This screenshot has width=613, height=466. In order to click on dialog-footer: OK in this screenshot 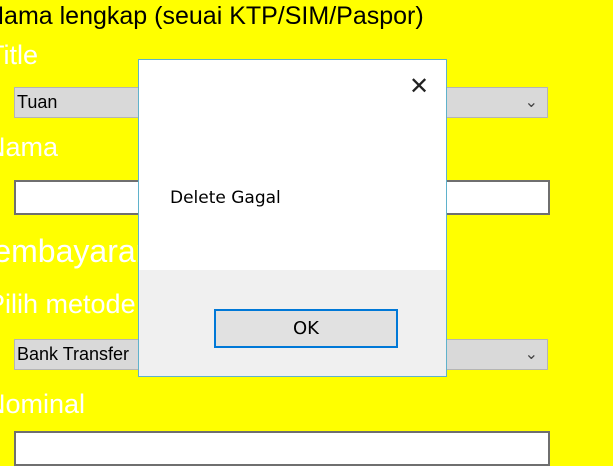, I will do `click(292, 323)`.